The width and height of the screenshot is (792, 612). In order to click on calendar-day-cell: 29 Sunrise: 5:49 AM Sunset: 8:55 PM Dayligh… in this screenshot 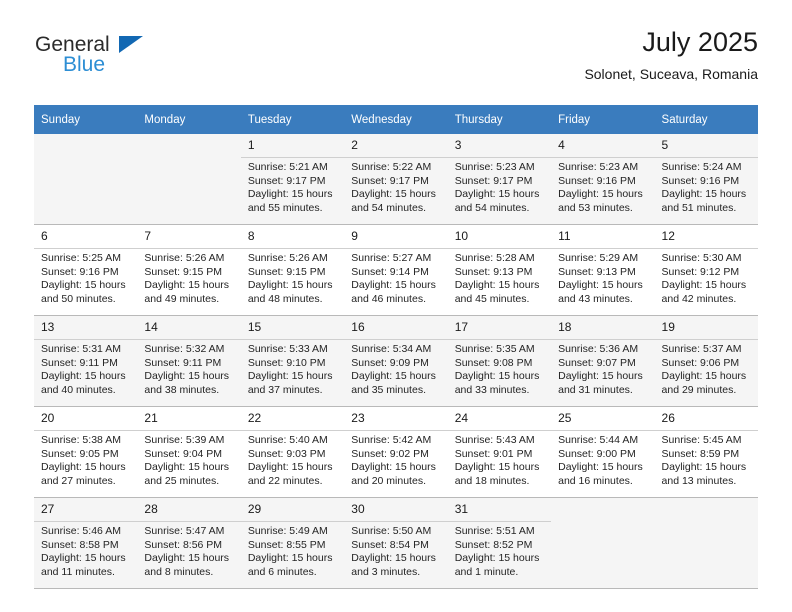, I will do `click(292, 543)`.